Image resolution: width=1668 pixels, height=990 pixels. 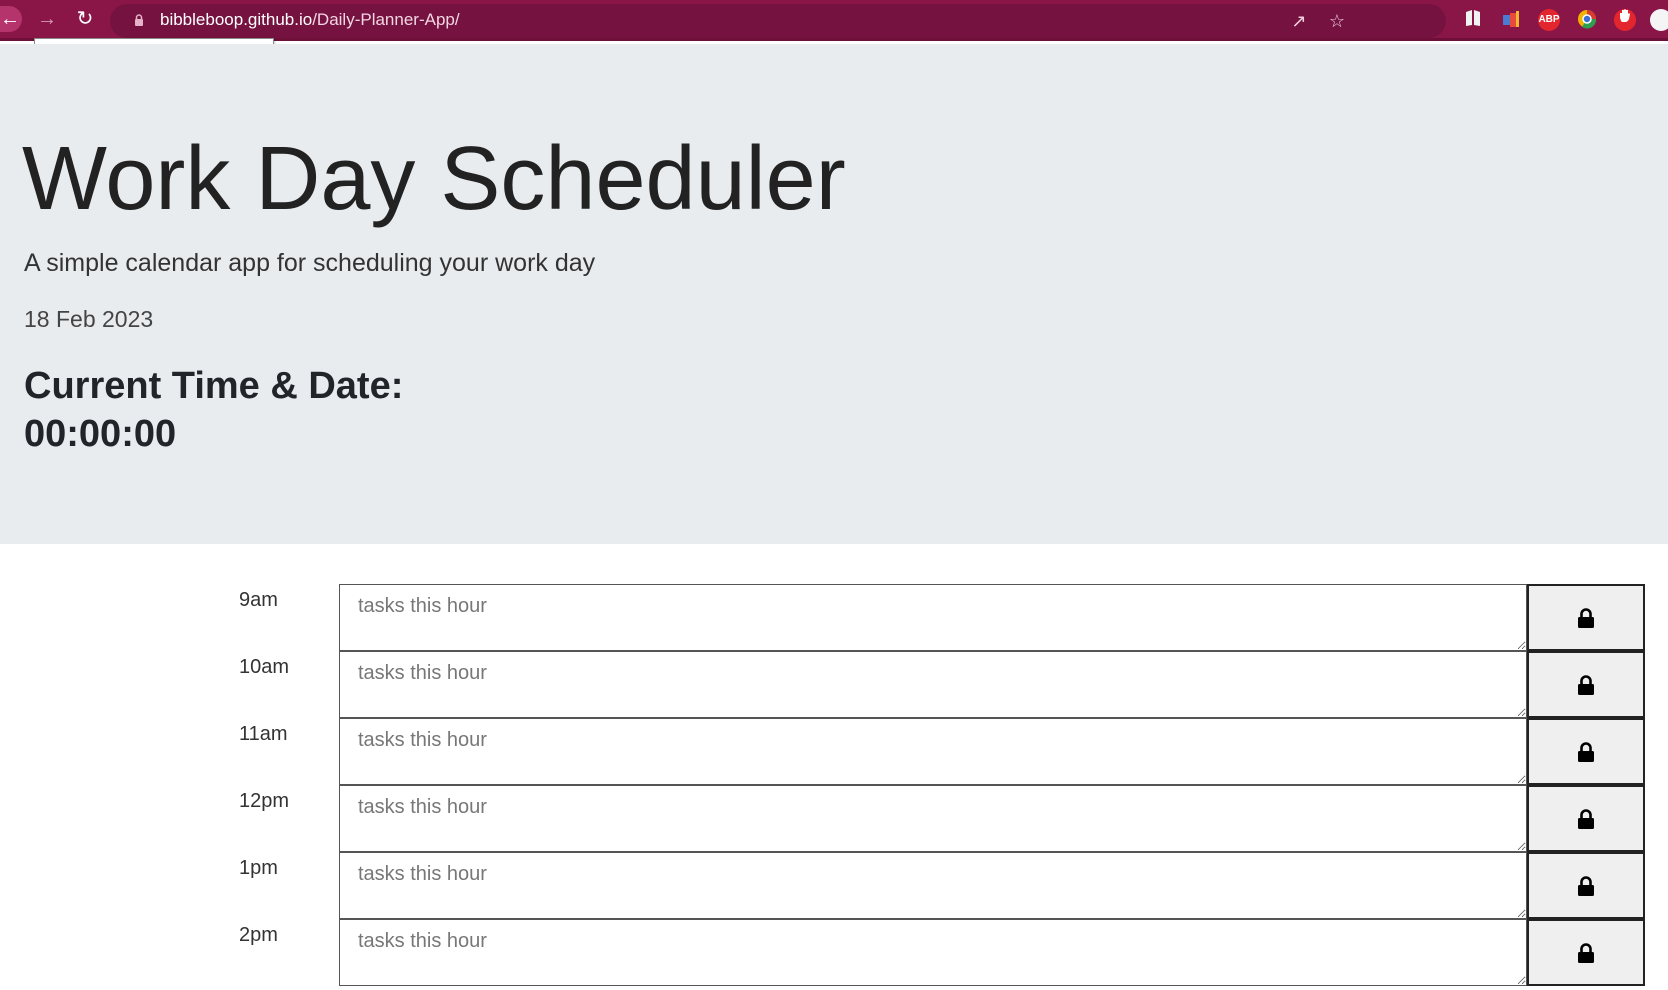 I want to click on page-title: Work Day Scheduler, so click(x=434, y=179).